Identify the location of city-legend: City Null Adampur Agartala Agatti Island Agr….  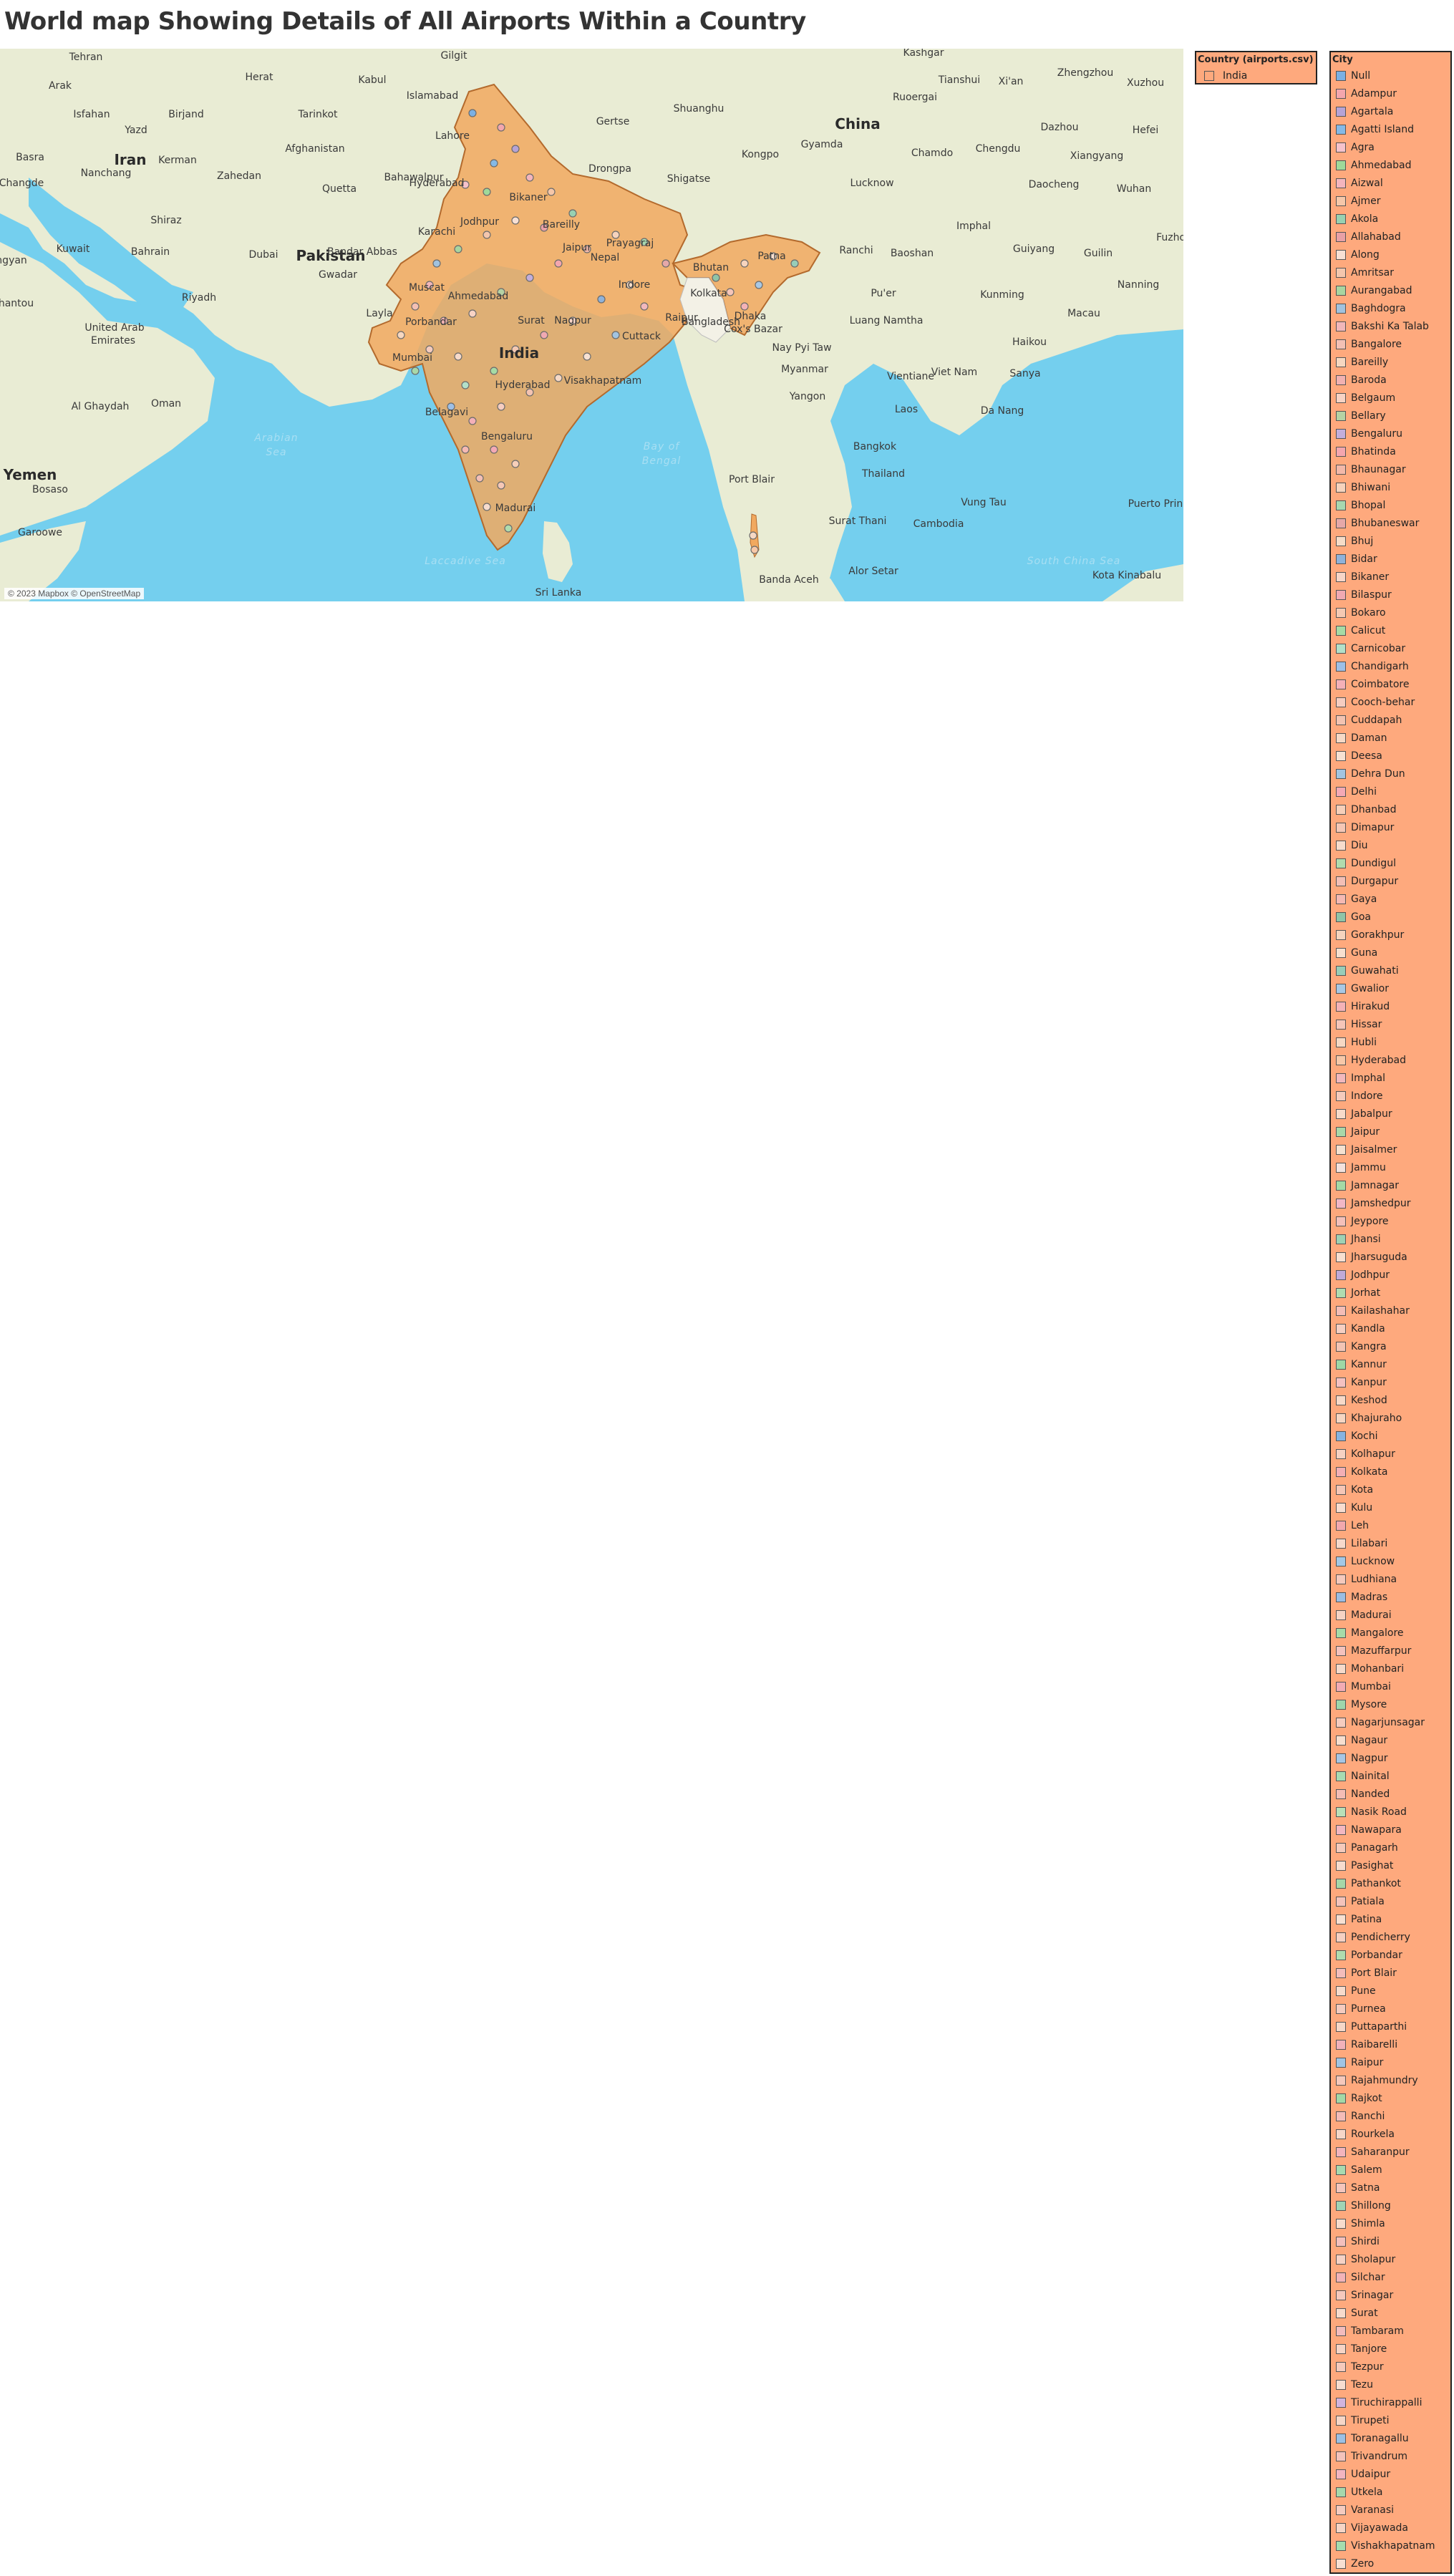
(1390, 1312).